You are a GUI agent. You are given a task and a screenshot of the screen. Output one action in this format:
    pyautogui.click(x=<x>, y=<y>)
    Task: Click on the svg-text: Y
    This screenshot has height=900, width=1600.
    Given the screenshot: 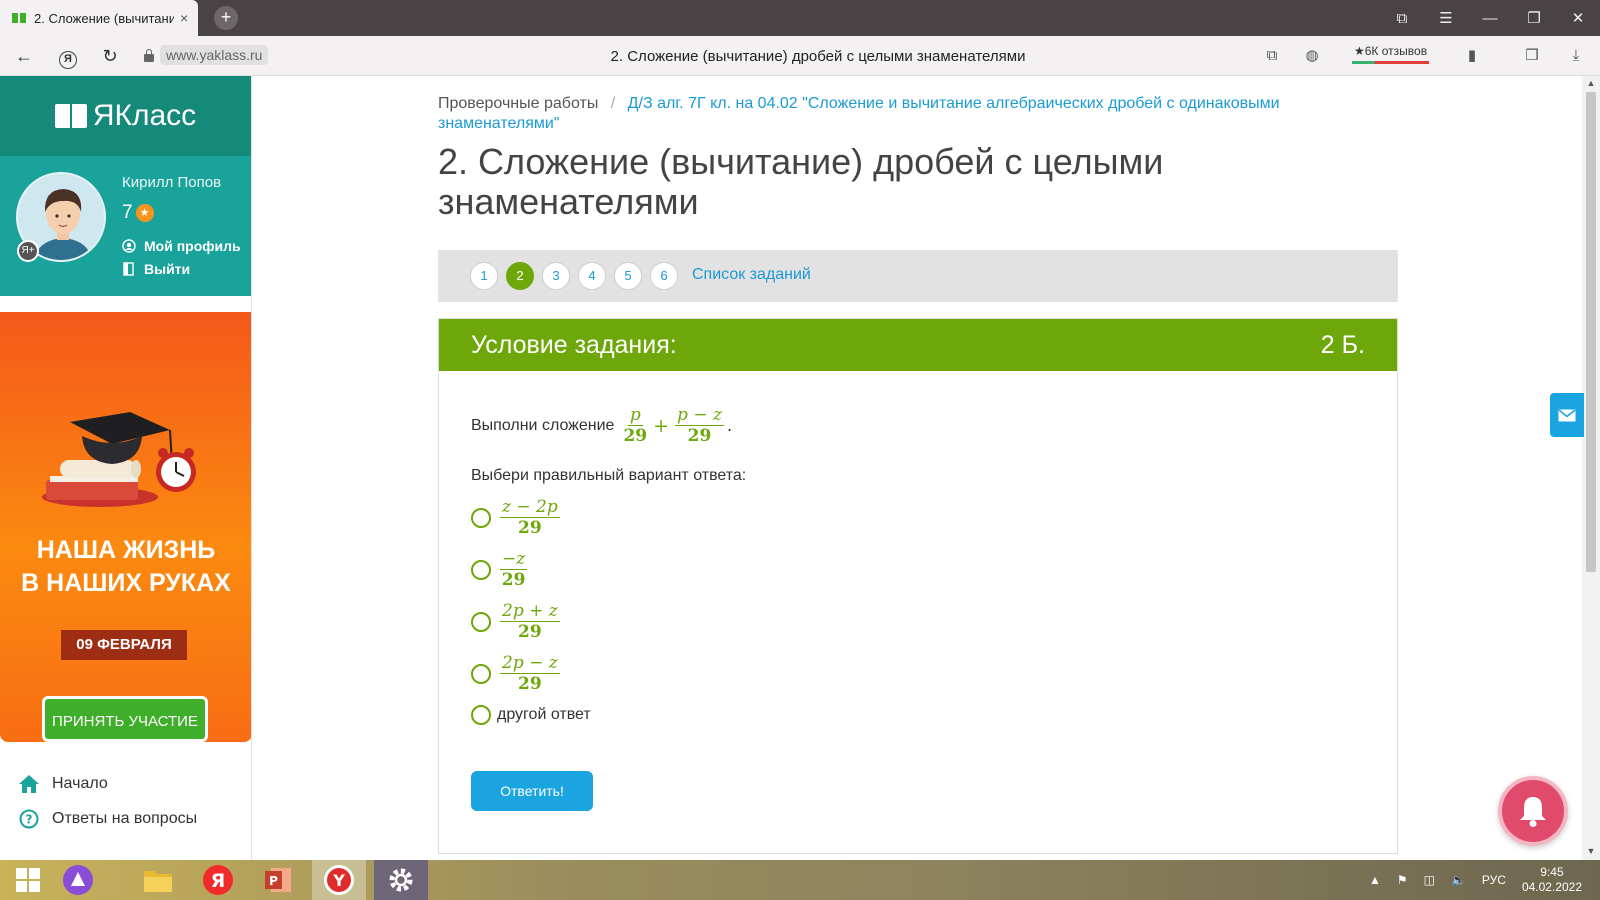 What is the action you would take?
    pyautogui.click(x=338, y=880)
    